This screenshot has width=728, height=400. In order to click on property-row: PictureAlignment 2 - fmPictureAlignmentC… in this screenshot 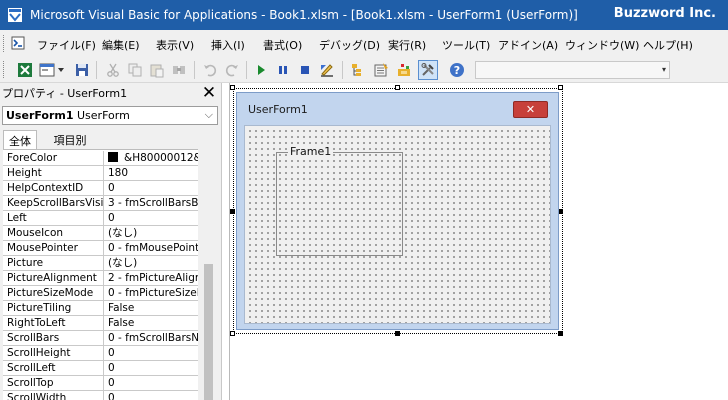, I will do `click(100, 278)`.